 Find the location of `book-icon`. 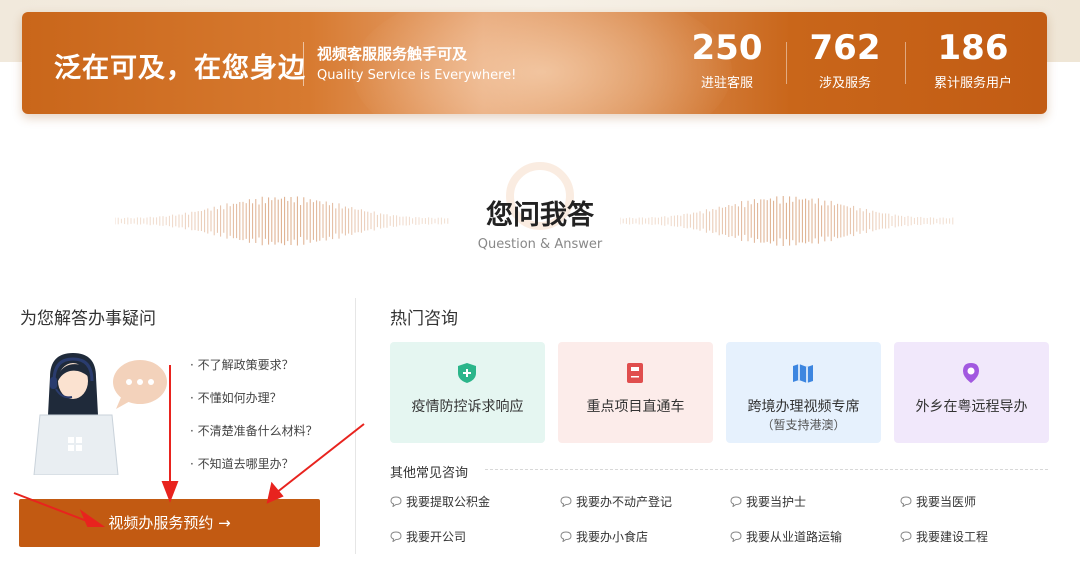

book-icon is located at coordinates (635, 373).